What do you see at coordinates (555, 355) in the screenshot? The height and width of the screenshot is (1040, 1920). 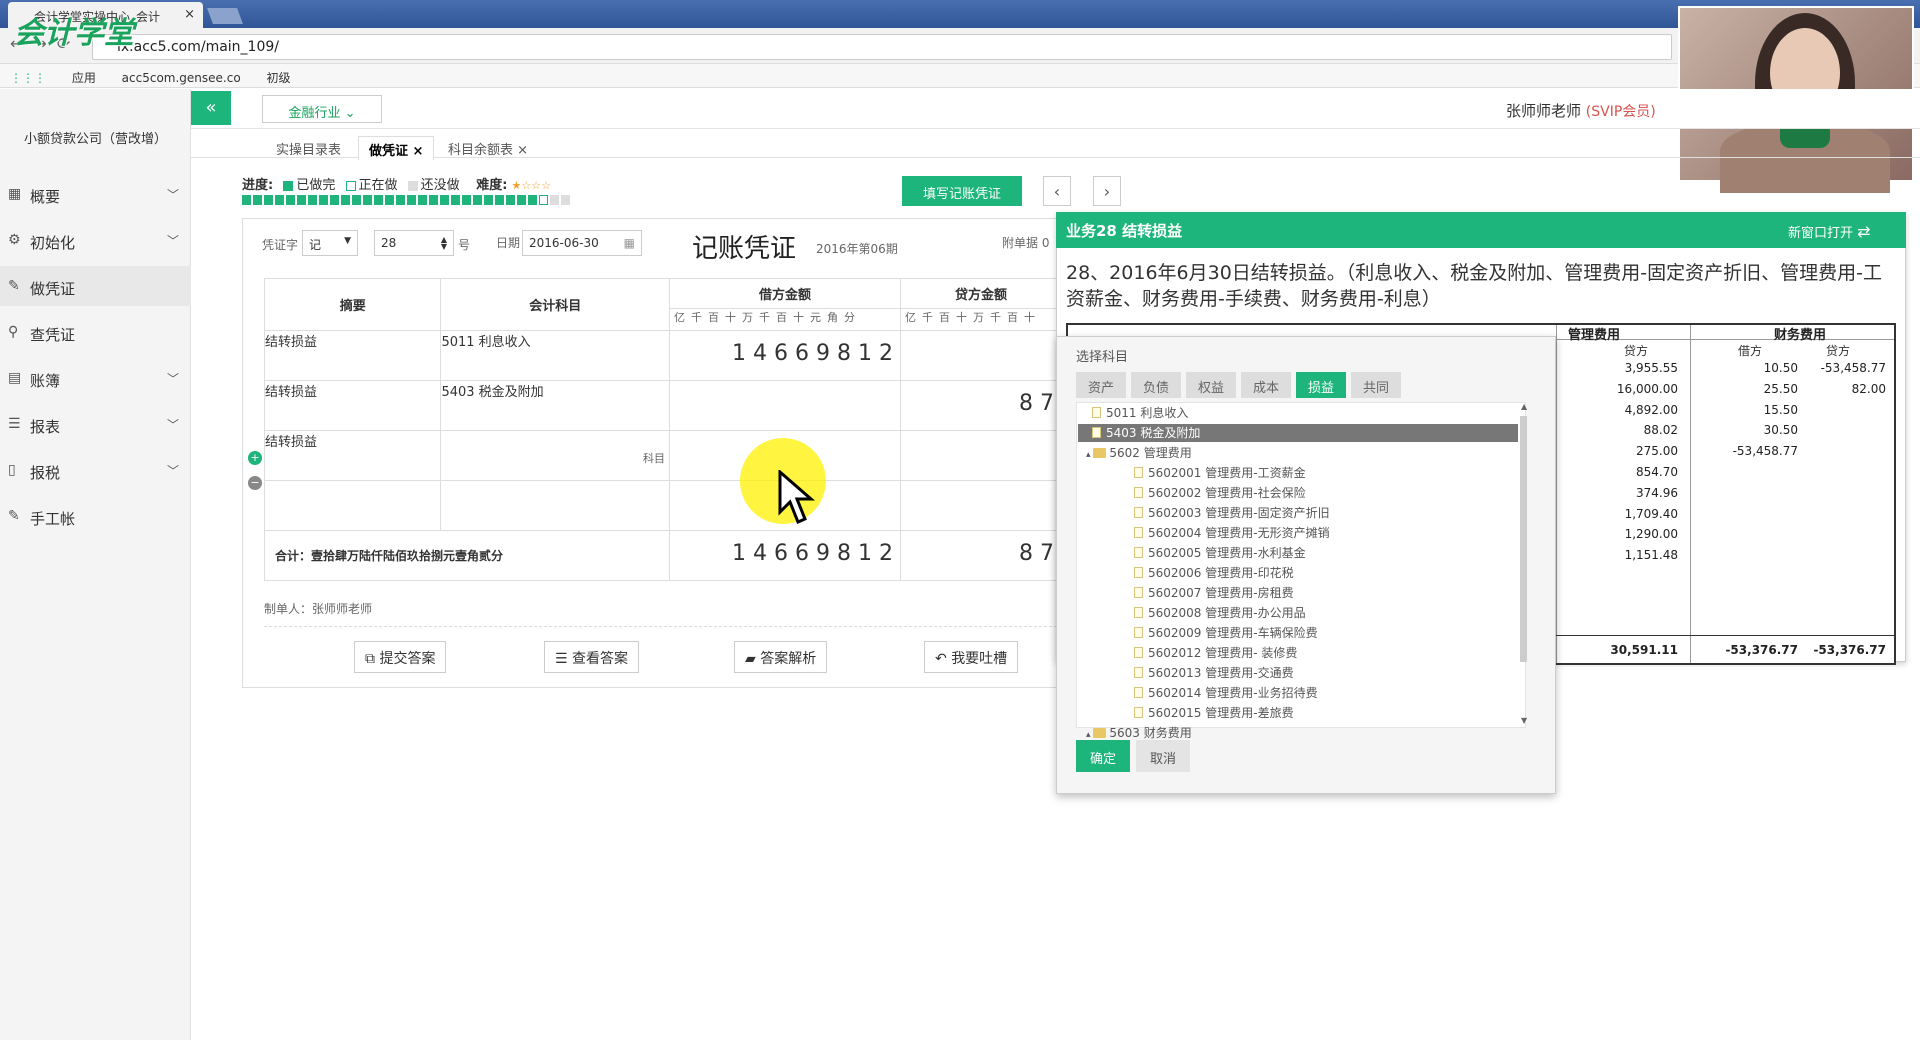 I see `row1-account: 5011 利息收入` at bounding box center [555, 355].